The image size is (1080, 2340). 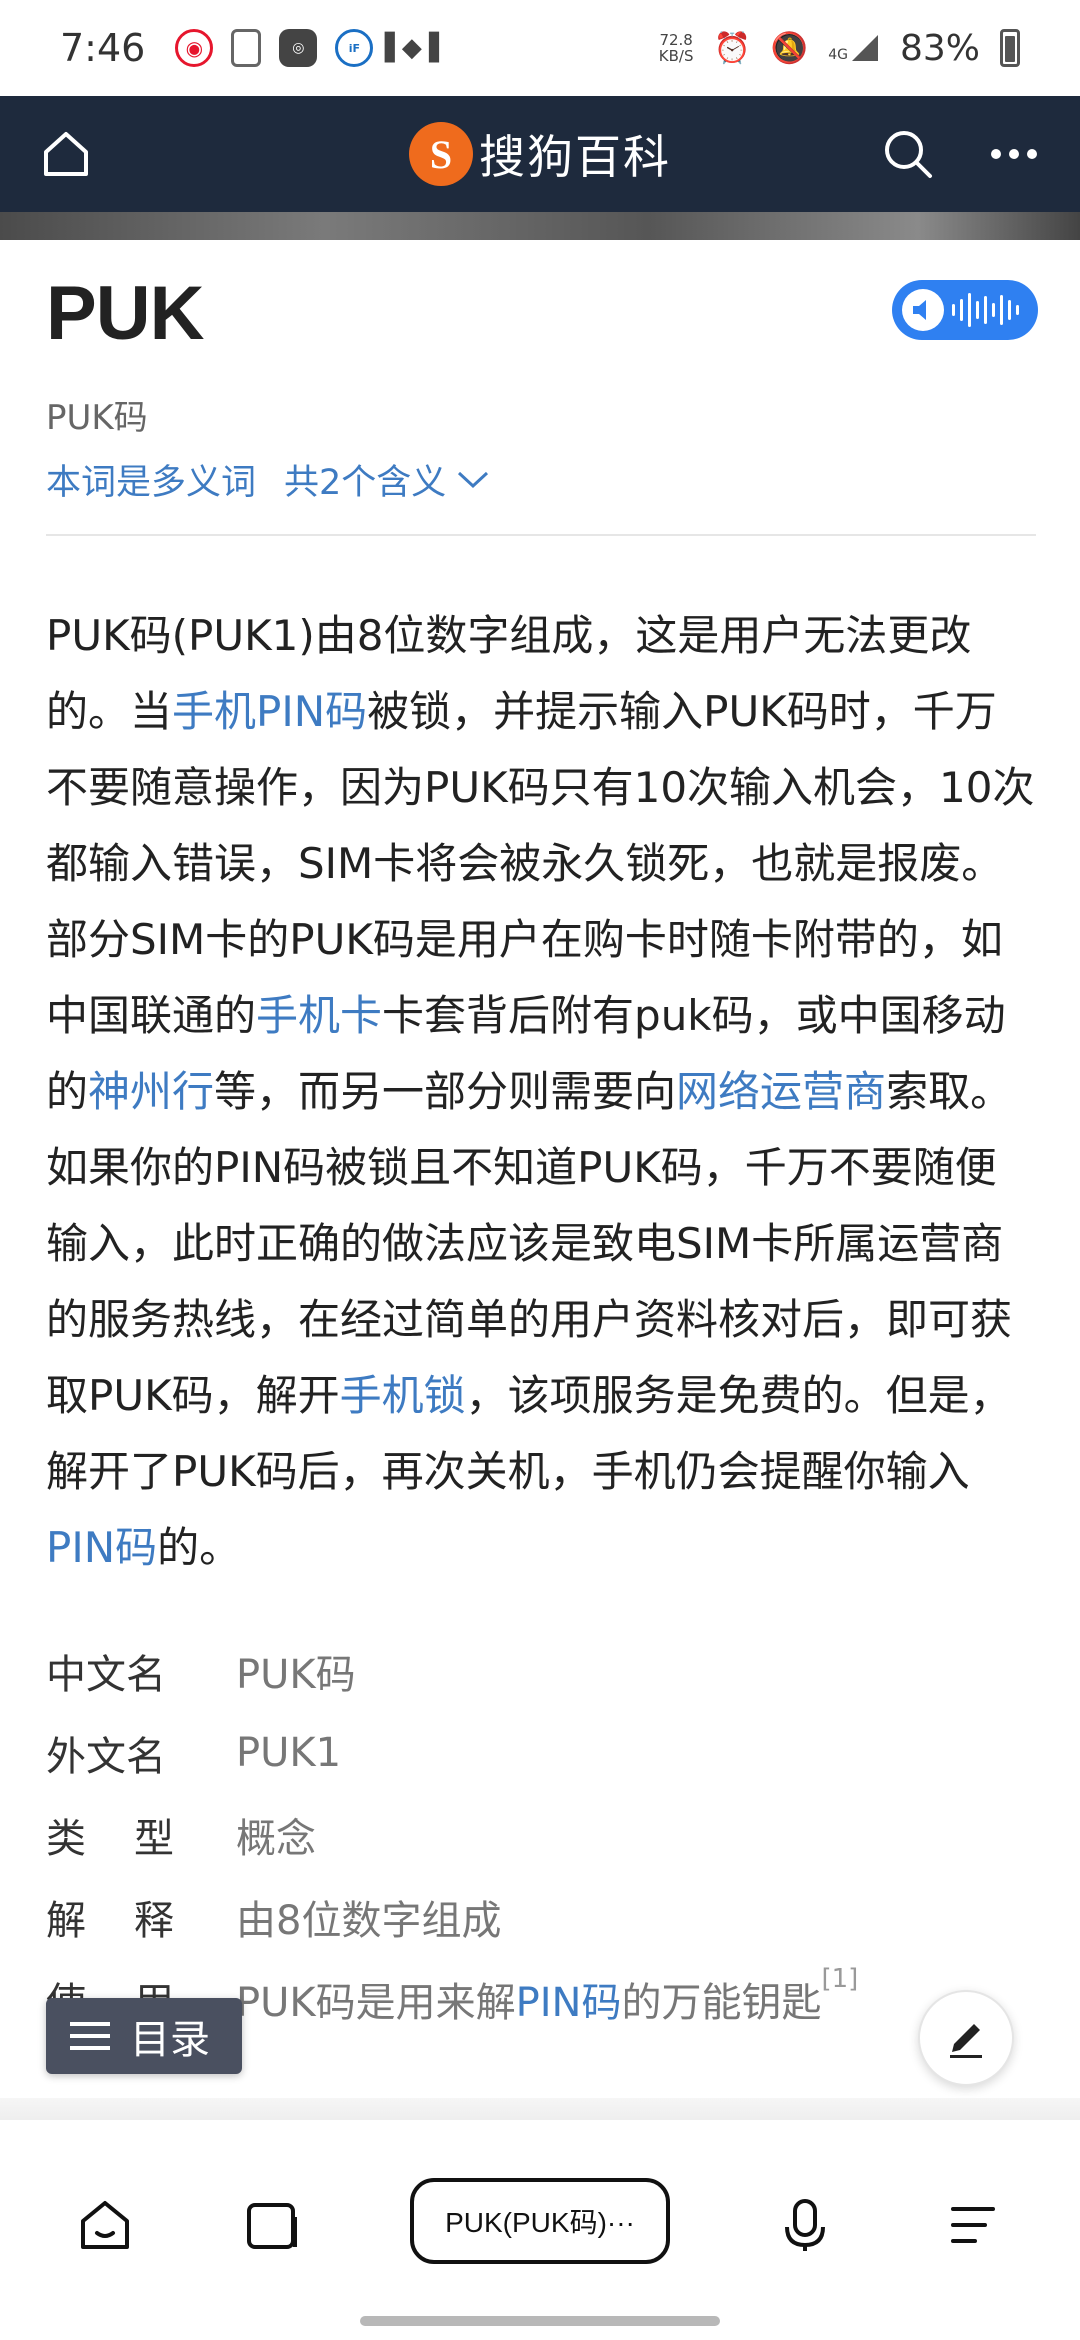 I want to click on audio-wave-icon, so click(x=985, y=310).